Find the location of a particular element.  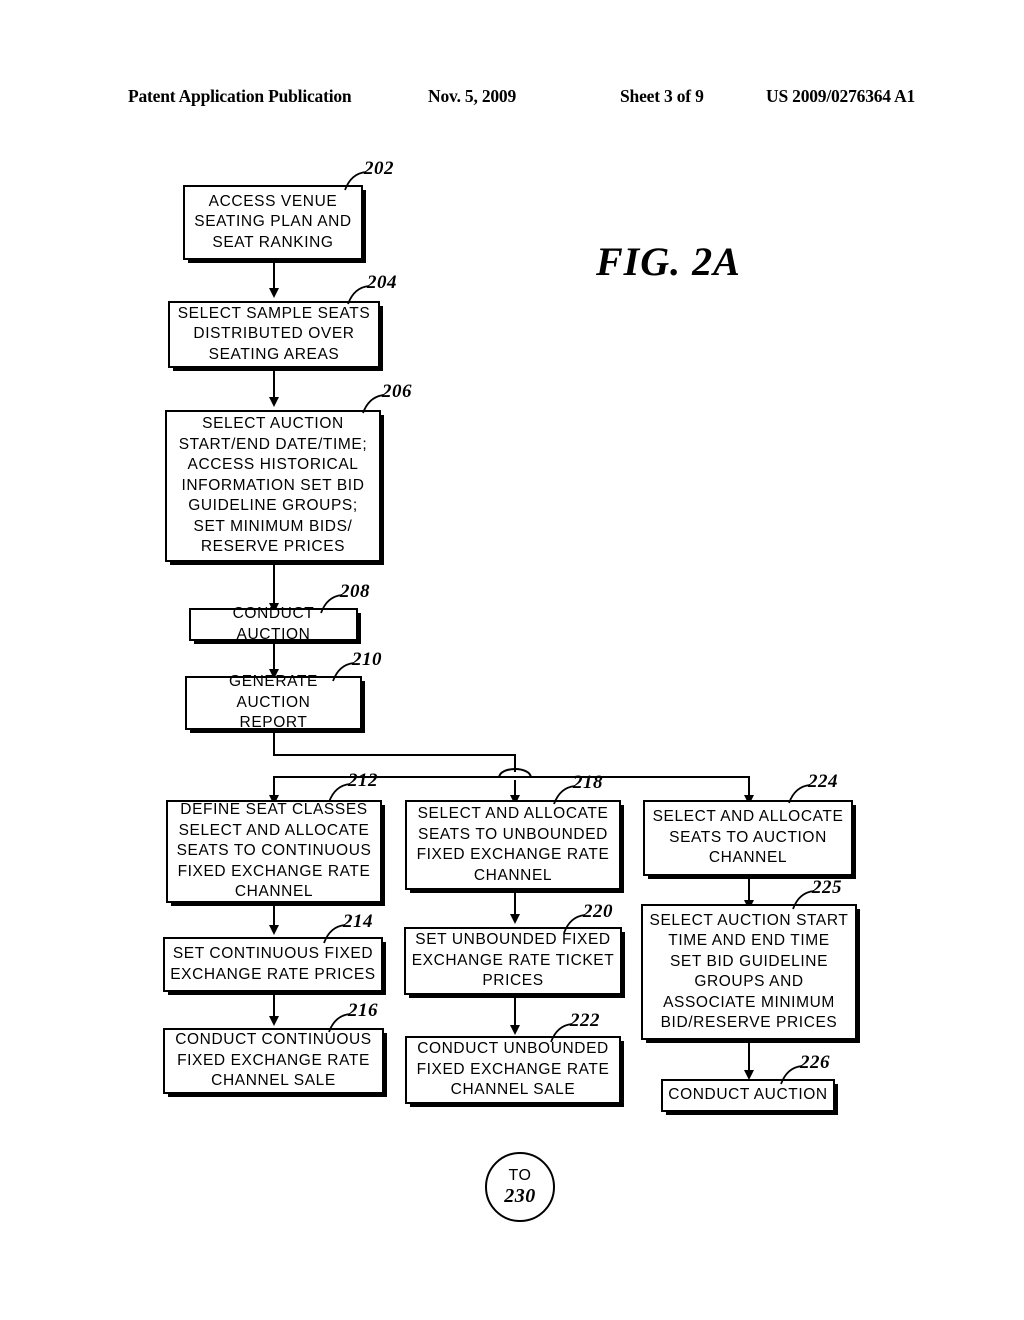

process-node-226: CONDUCT AUCTION is located at coordinates (748, 1095).